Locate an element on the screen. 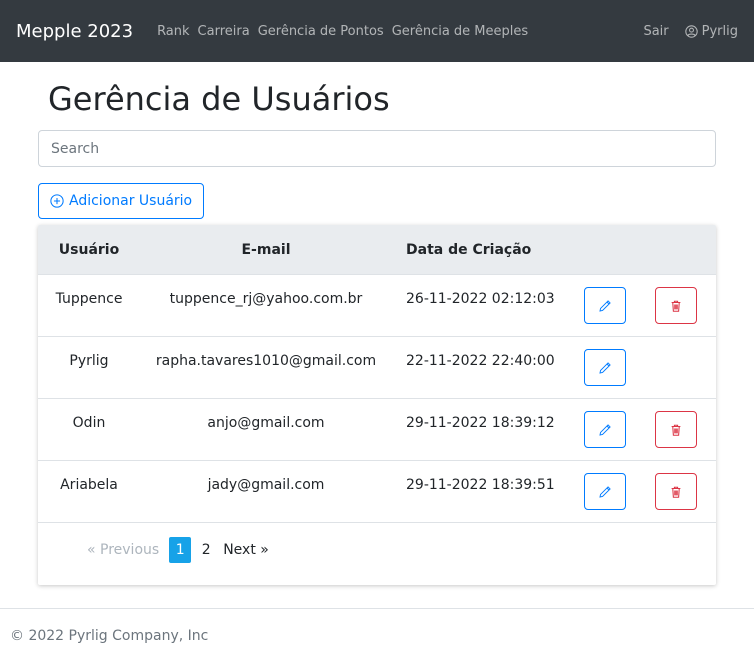  pagination-page-1: 1 is located at coordinates (180, 550).